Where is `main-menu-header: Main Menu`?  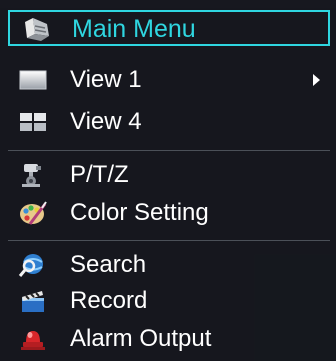 main-menu-header: Main Menu is located at coordinates (169, 28).